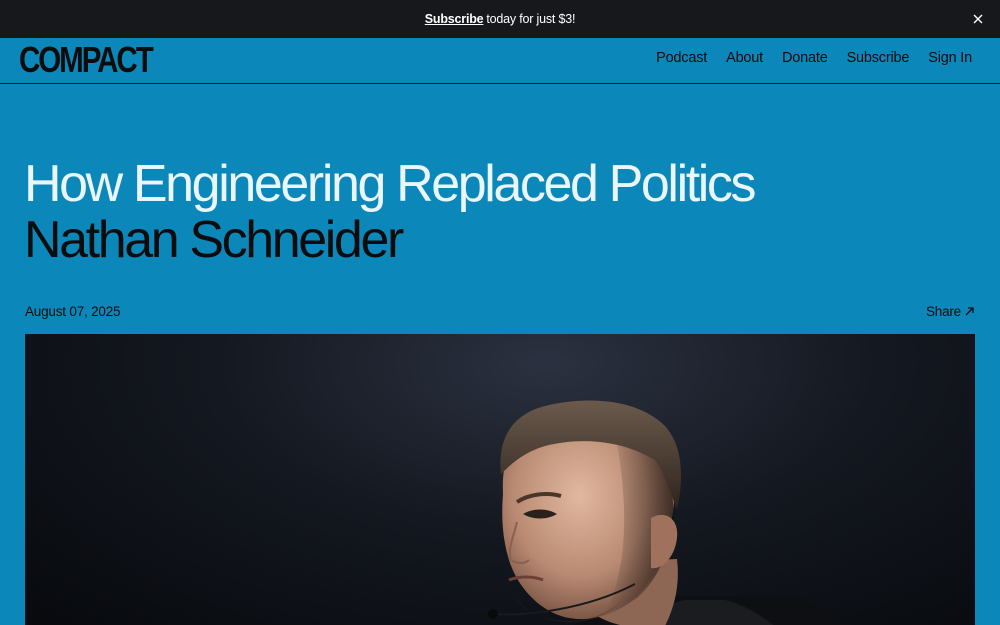  What do you see at coordinates (805, 58) in the screenshot?
I see `nav-item-donate: Donate` at bounding box center [805, 58].